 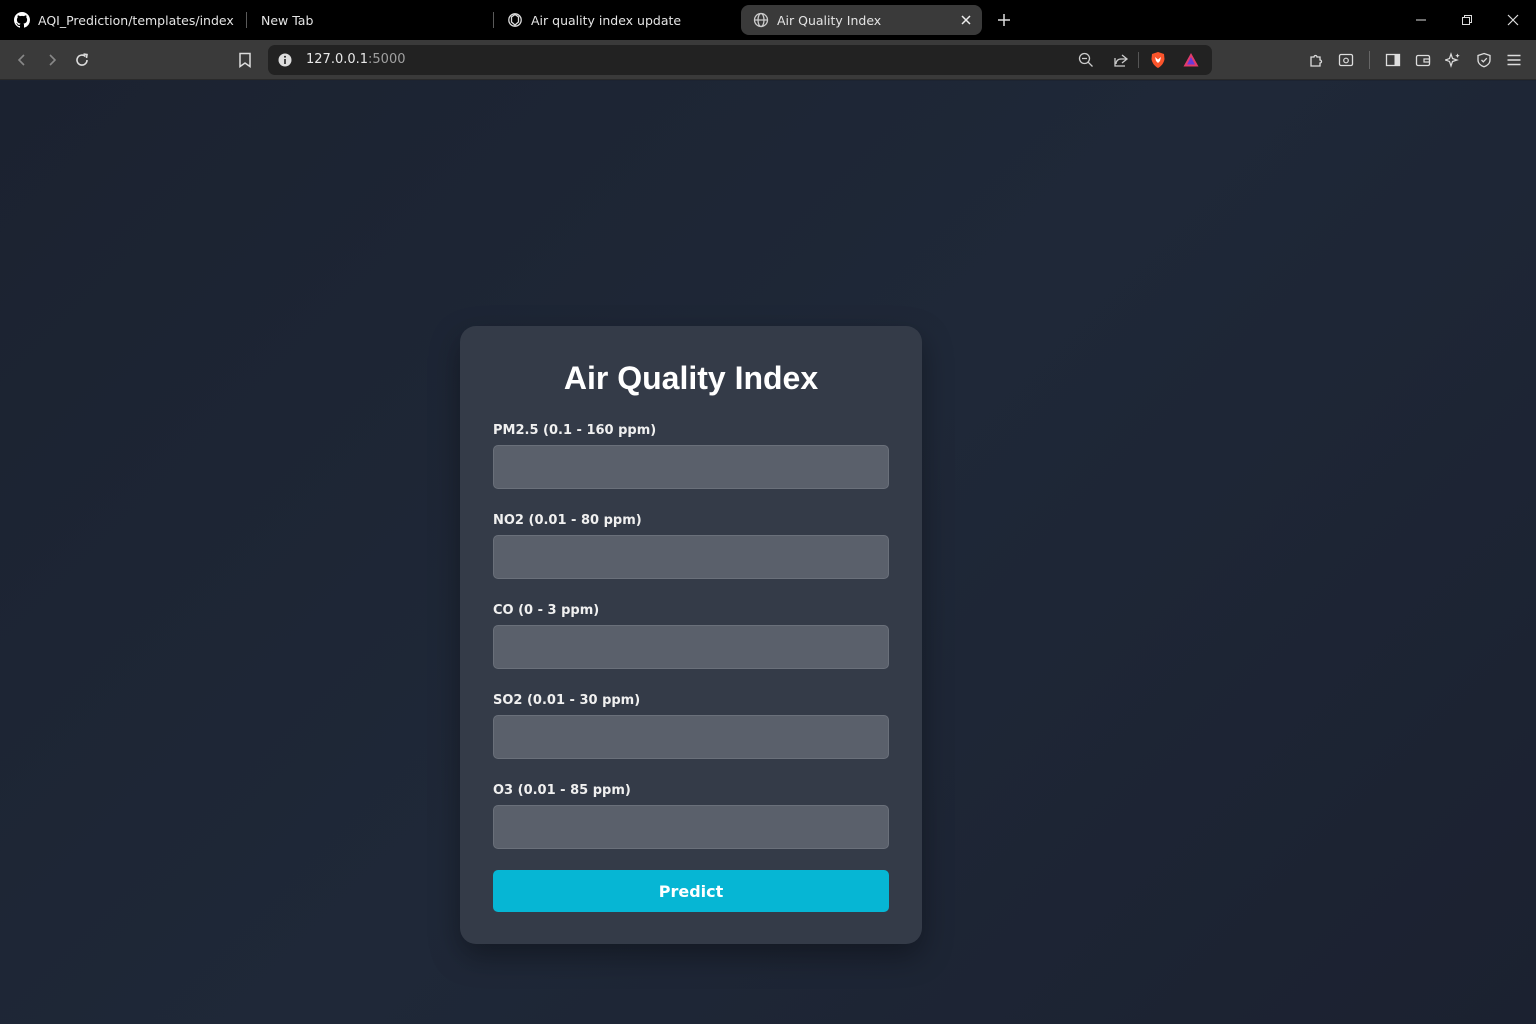 I want to click on github-icon, so click(x=22, y=20).